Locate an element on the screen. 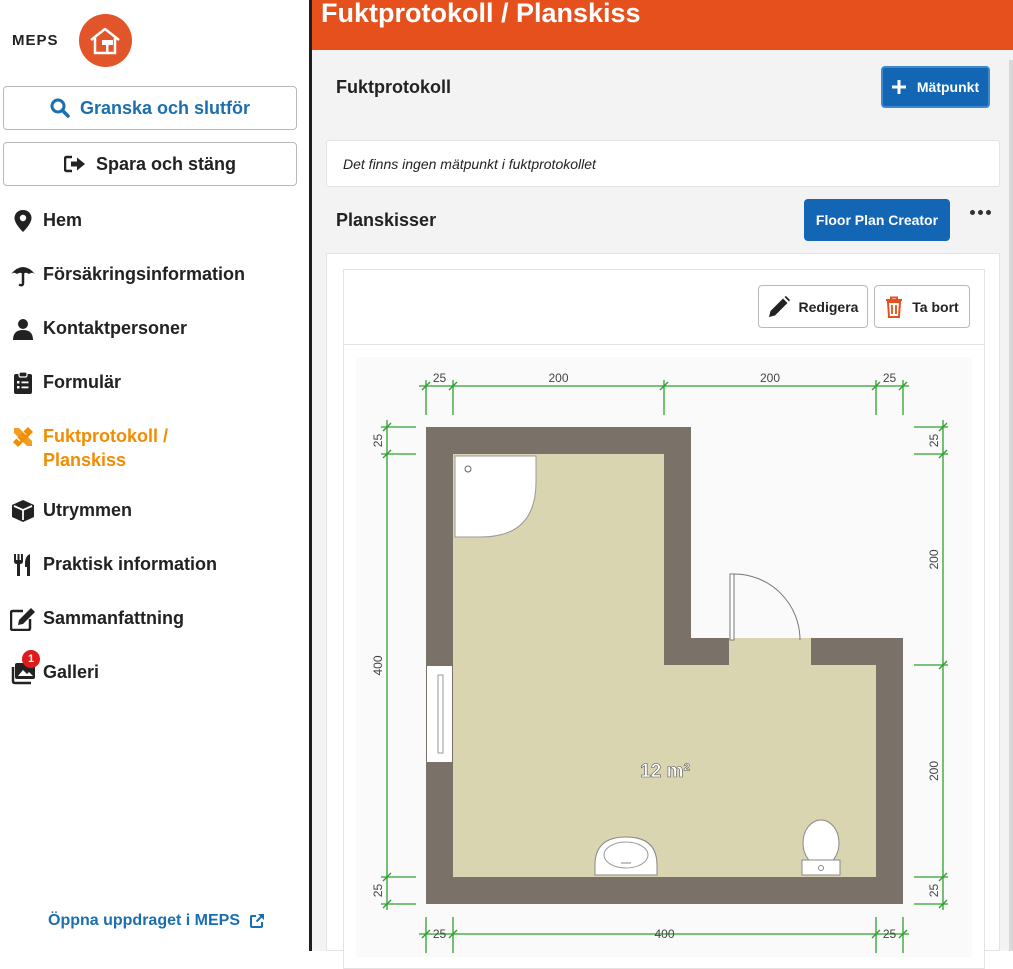 Image resolution: width=1013 pixels, height=969 pixels. add-measure-point-button: Mätpunkt is located at coordinates (935, 87).